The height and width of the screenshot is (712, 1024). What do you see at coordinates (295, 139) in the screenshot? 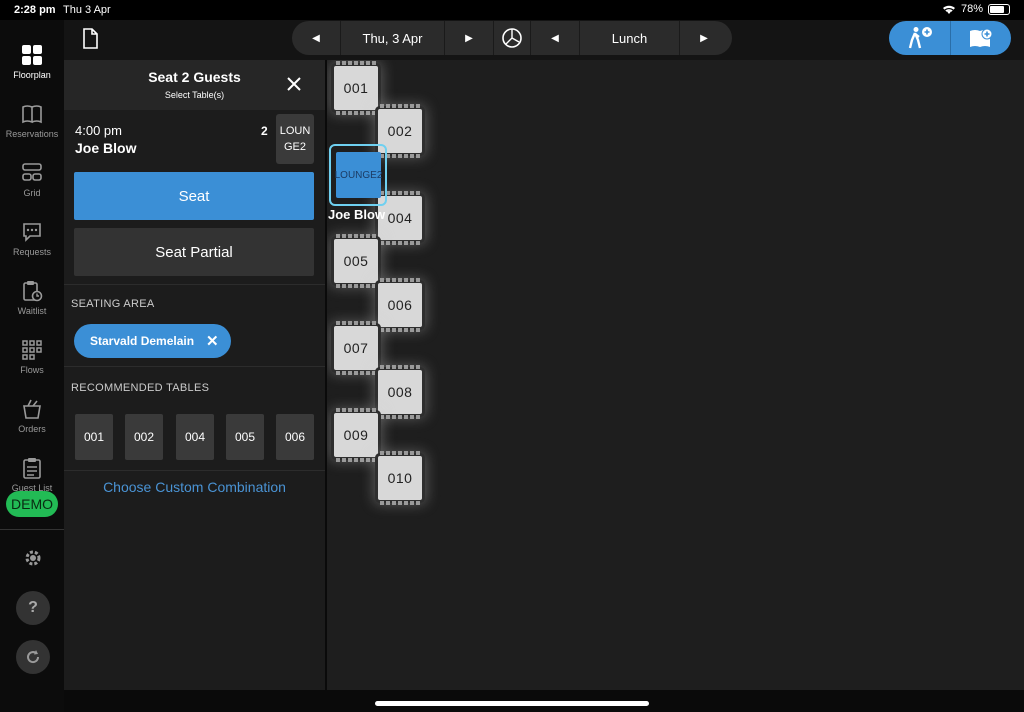
I see `assigned-table: LOUNGE2` at bounding box center [295, 139].